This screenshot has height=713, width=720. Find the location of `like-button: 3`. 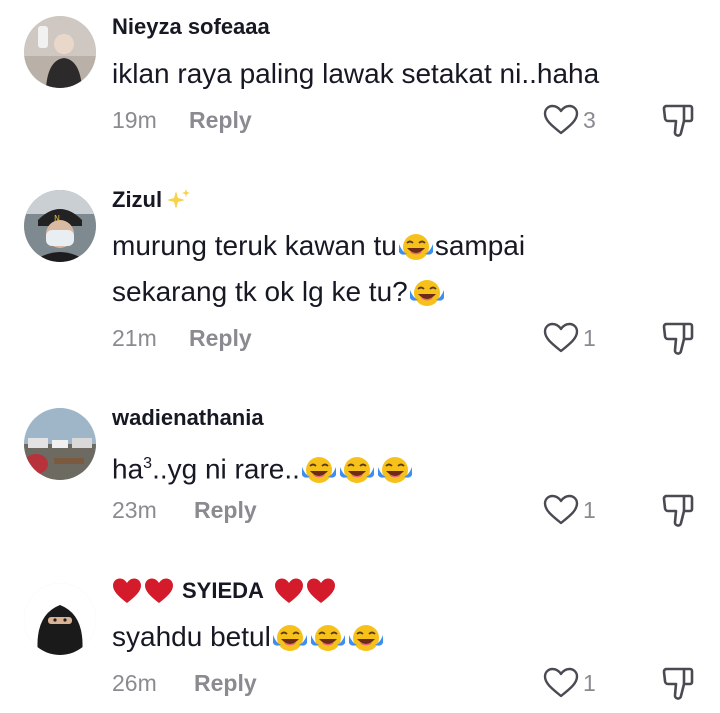

like-button: 3 is located at coordinates (569, 120).